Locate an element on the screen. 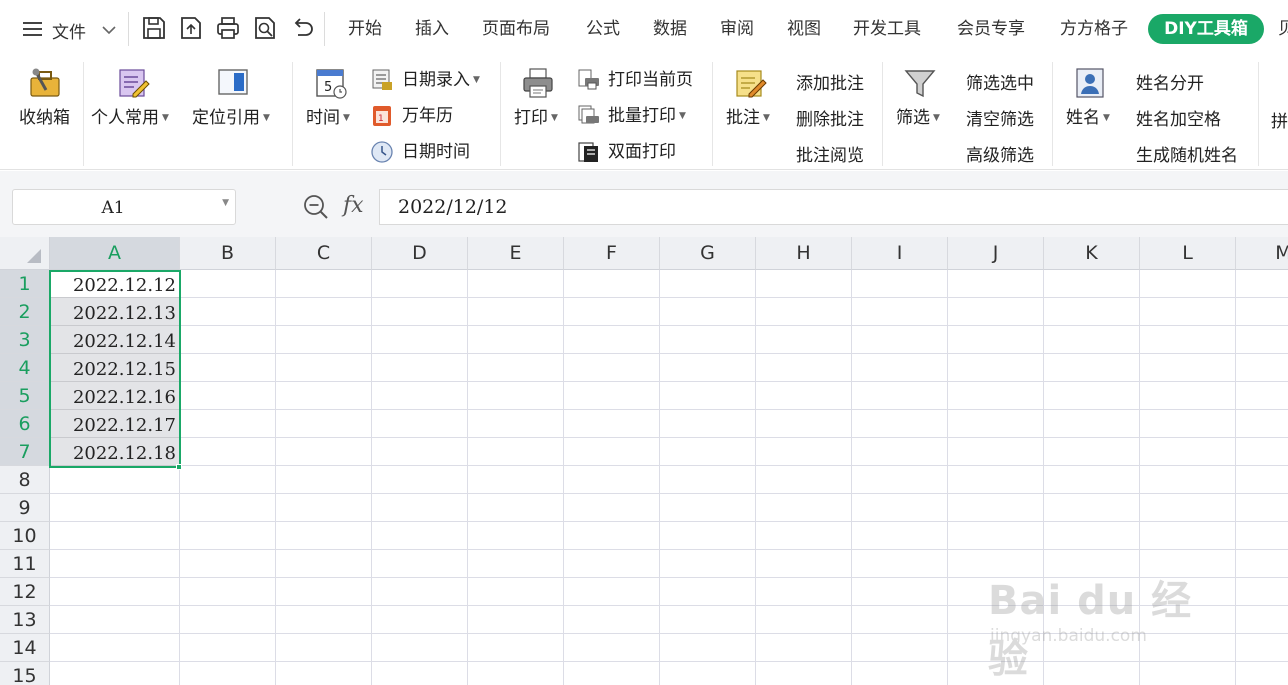 This screenshot has height=685, width=1288. column-header-c: C is located at coordinates (324, 253).